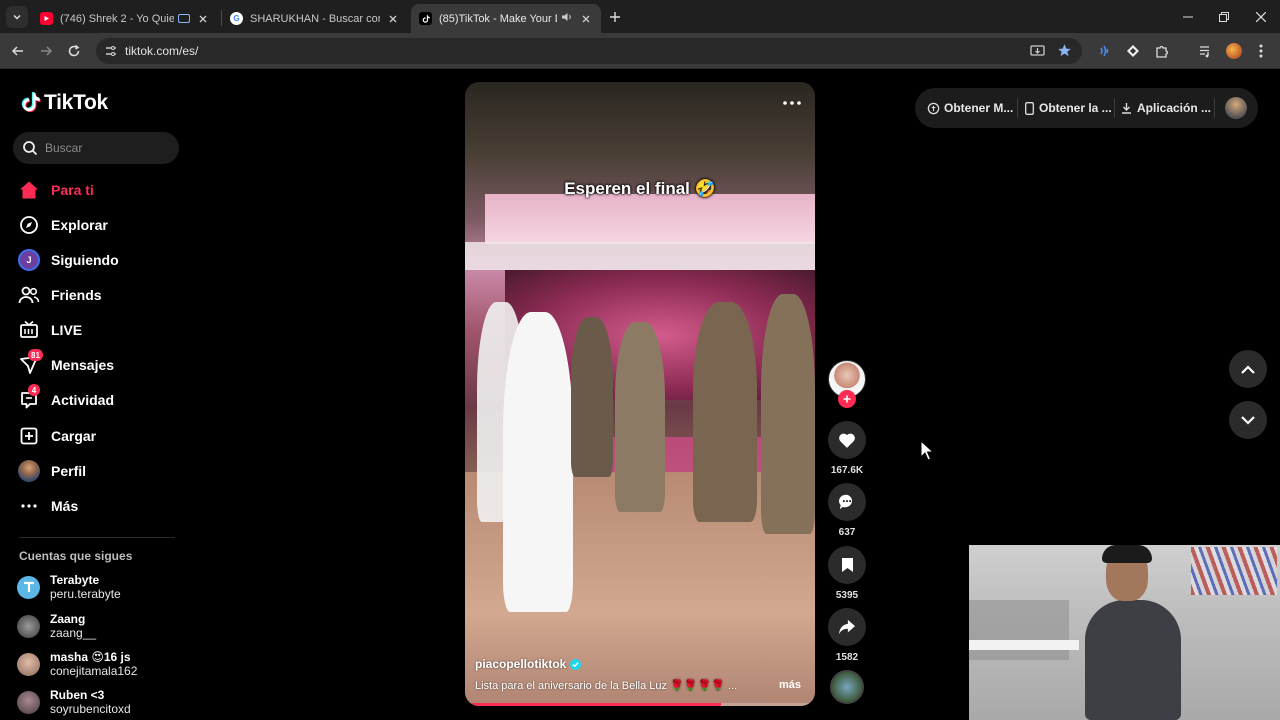  Describe the element at coordinates (29, 330) in the screenshot. I see `live-tv-icon` at that location.